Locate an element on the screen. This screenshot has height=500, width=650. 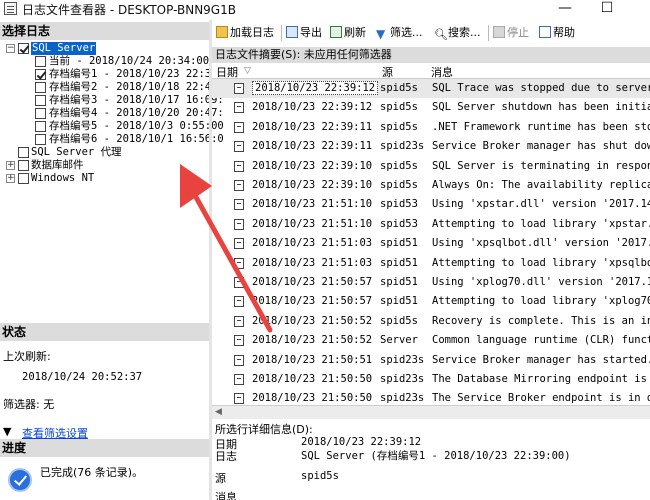
export-button: 导出 is located at coordinates (304, 33).